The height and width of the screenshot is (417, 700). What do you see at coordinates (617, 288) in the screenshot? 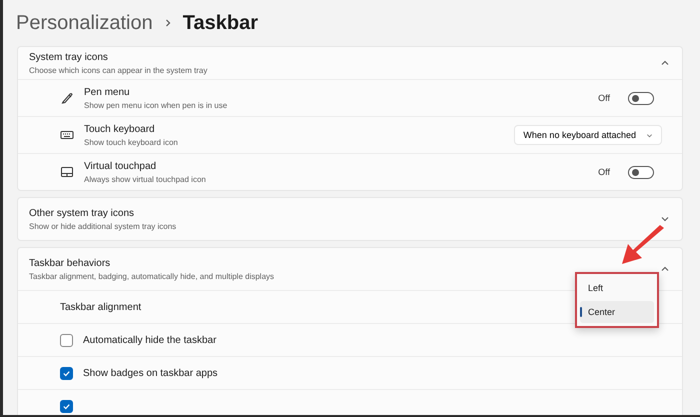
I see `menu-option: Left` at bounding box center [617, 288].